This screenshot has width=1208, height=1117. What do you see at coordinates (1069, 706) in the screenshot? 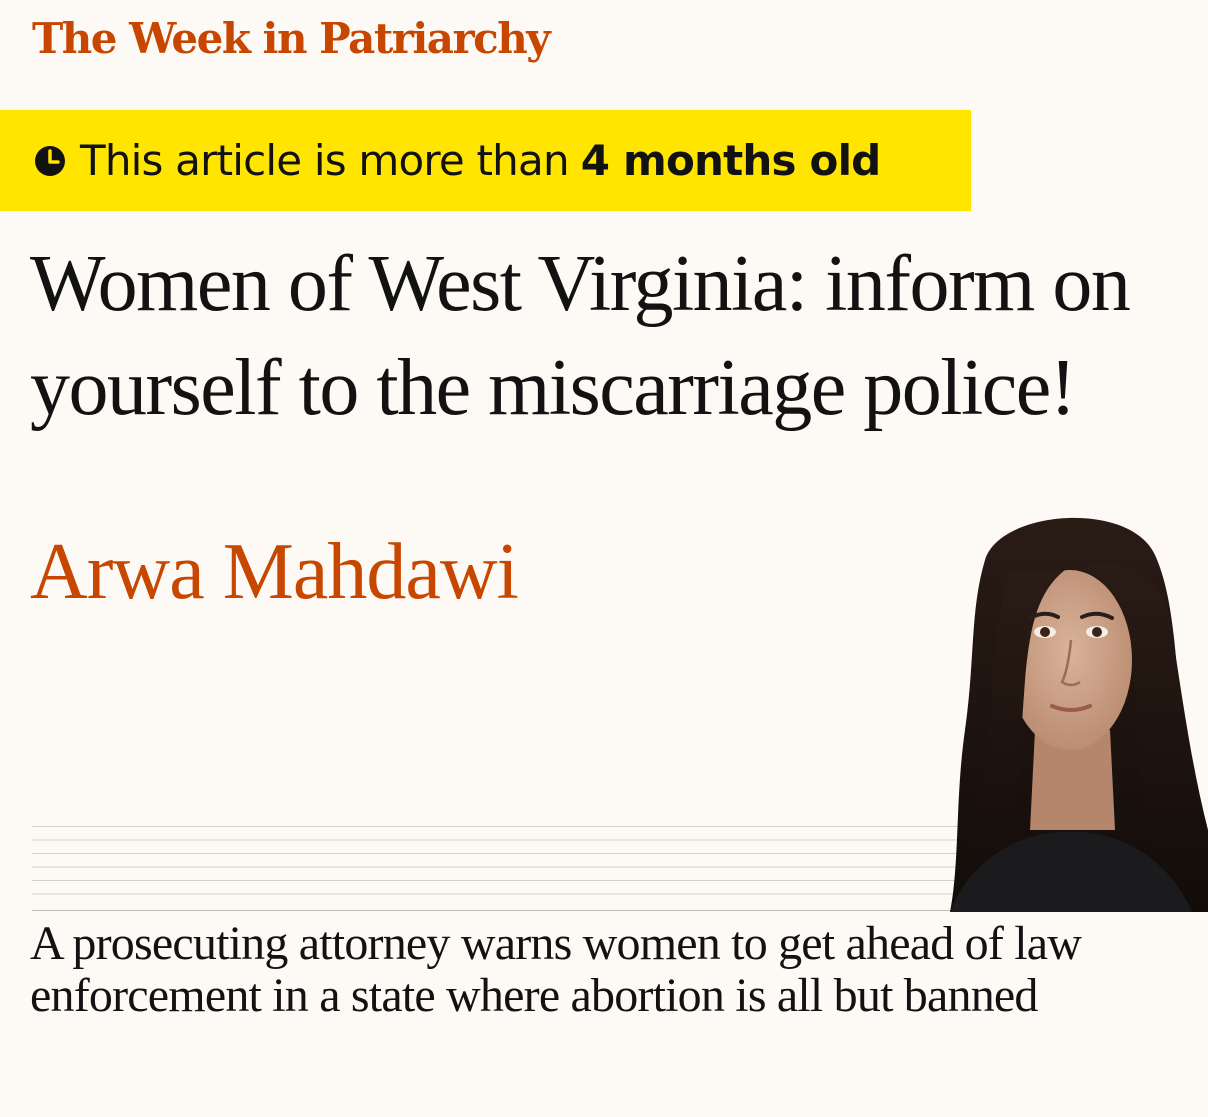
I see `author-photo` at bounding box center [1069, 706].